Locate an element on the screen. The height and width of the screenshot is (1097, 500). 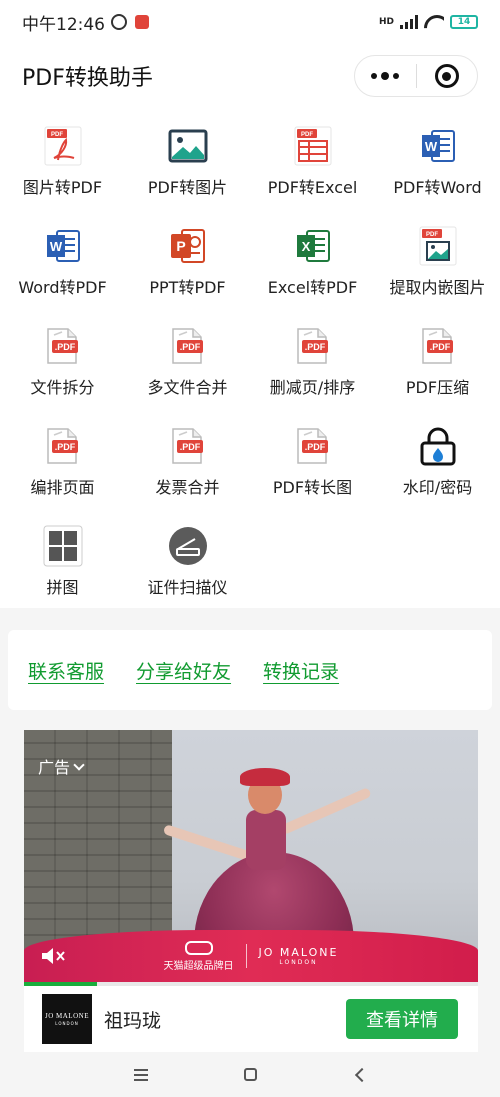
tool-invoice-merge: .PDF 发票合并 is located at coordinates (187, 458).